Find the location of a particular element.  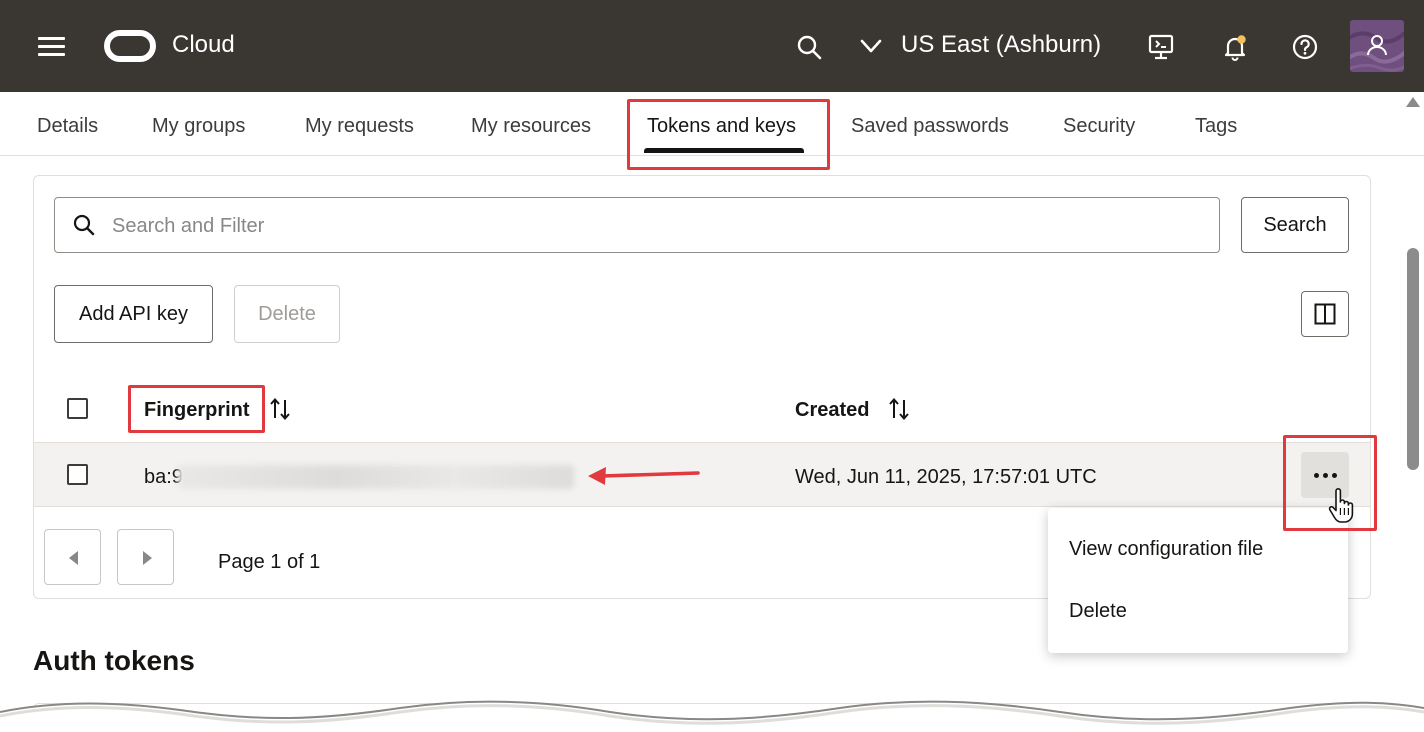

top-bar: Cloud US East (Ashburn) is located at coordinates (712, 46).